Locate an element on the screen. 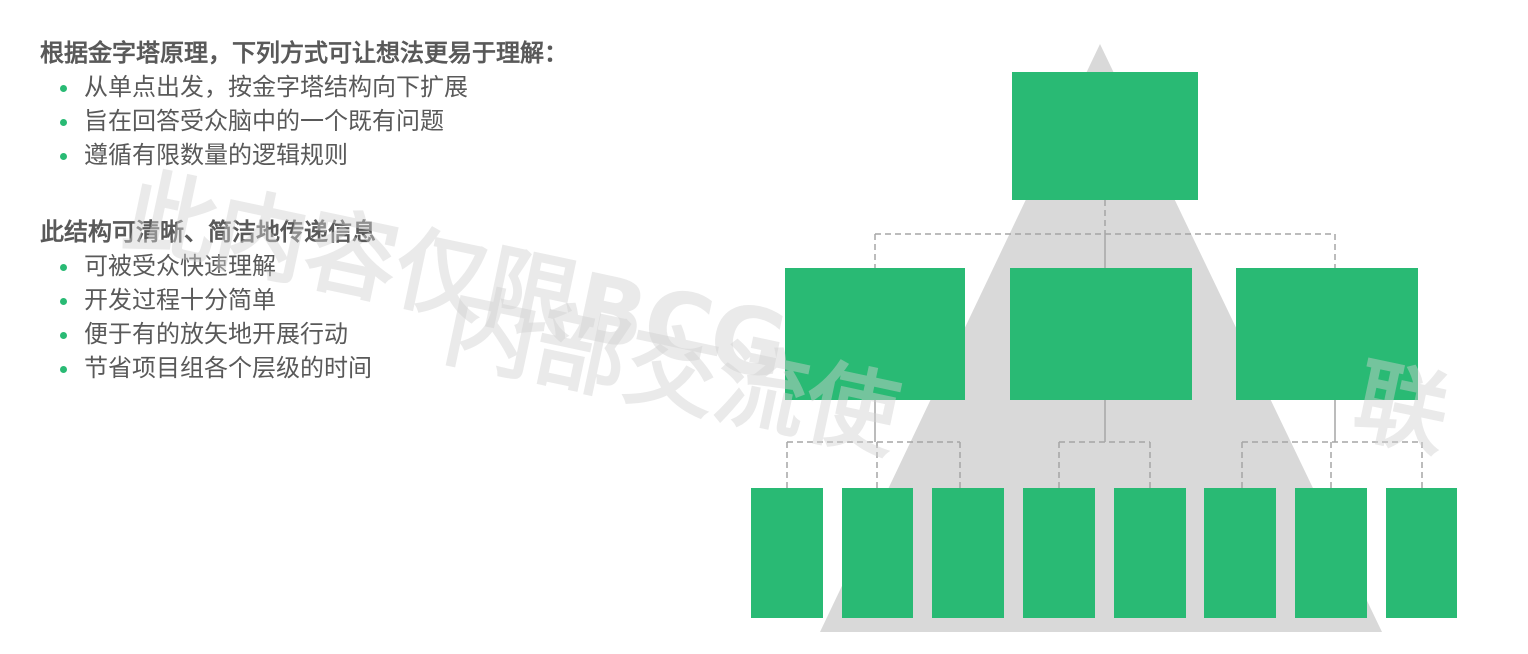 The image size is (1528, 654). pyramid-box-top is located at coordinates (1105, 136).